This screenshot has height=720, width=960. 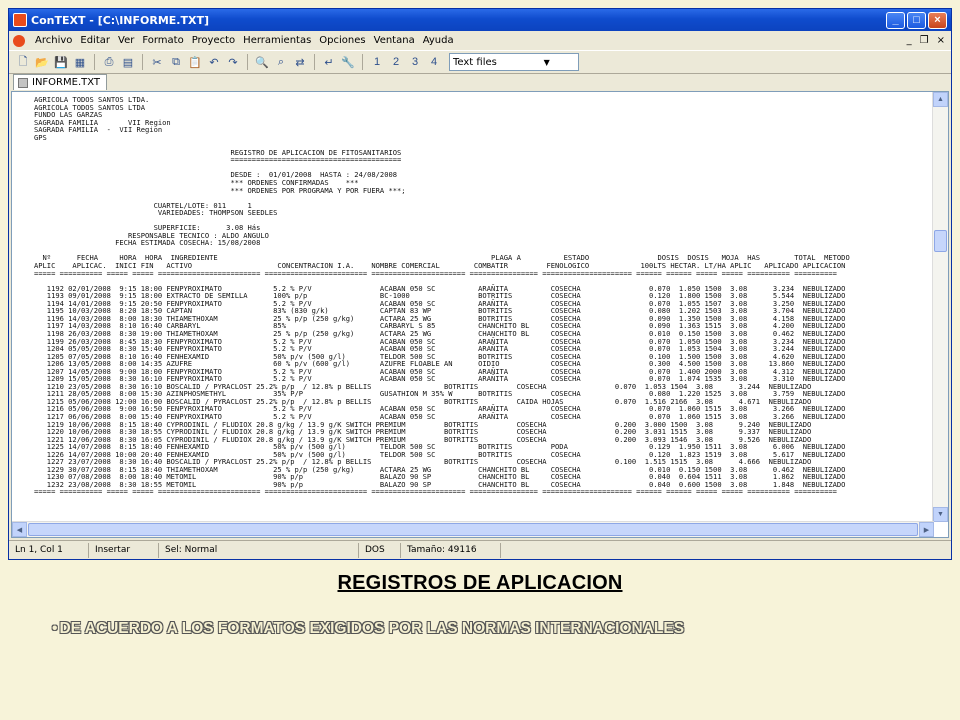 What do you see at coordinates (80, 62) in the screenshot?
I see `save-all-icon: ▦` at bounding box center [80, 62].